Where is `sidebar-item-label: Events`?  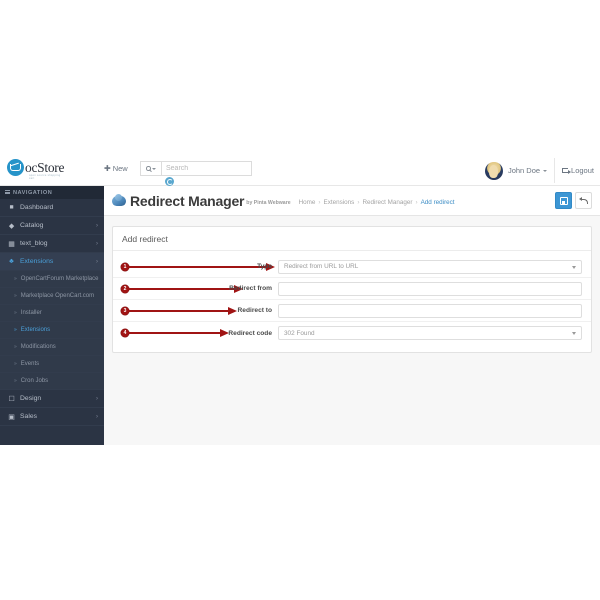 sidebar-item-label: Events is located at coordinates (30, 364).